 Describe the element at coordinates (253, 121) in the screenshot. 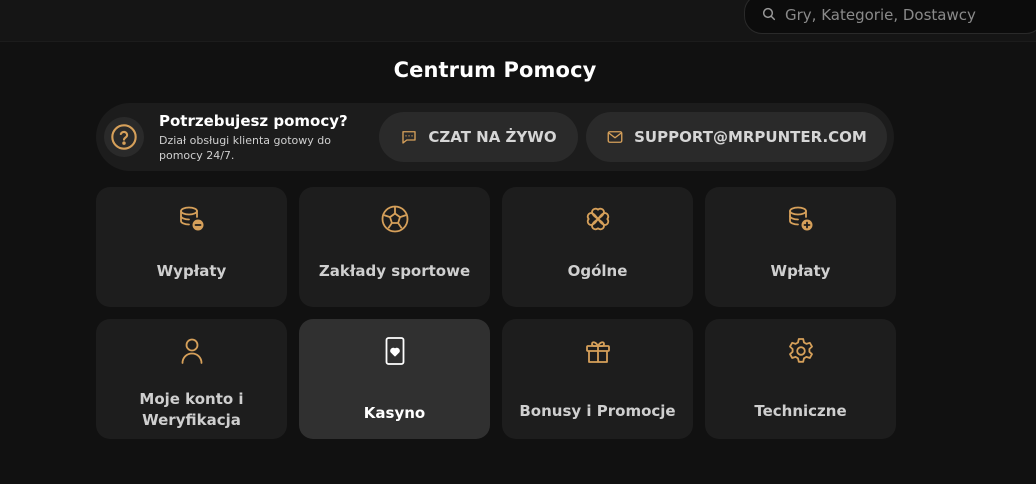

I see `help-title: Potrzebujesz pomocy?` at that location.